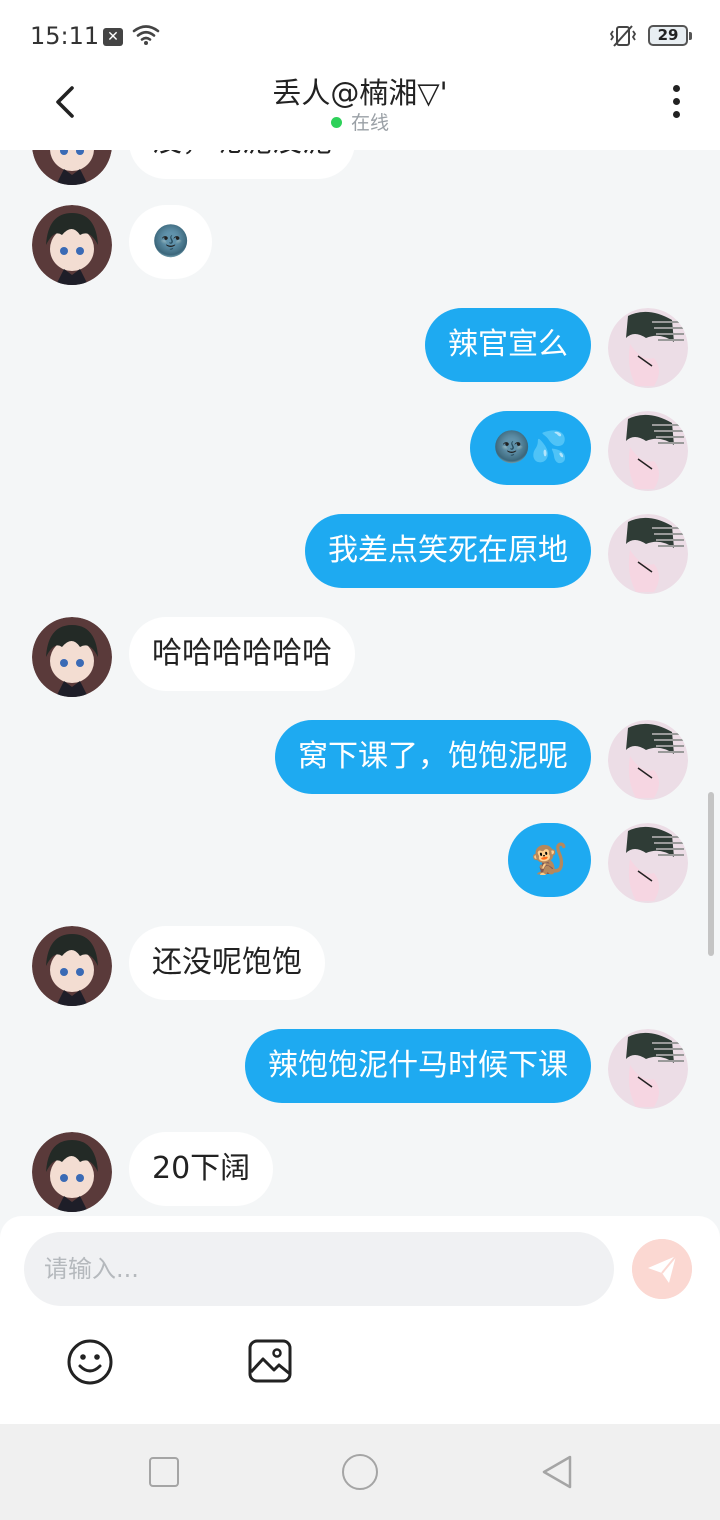 The height and width of the screenshot is (1520, 720). I want to click on online-status: 在线, so click(360, 121).